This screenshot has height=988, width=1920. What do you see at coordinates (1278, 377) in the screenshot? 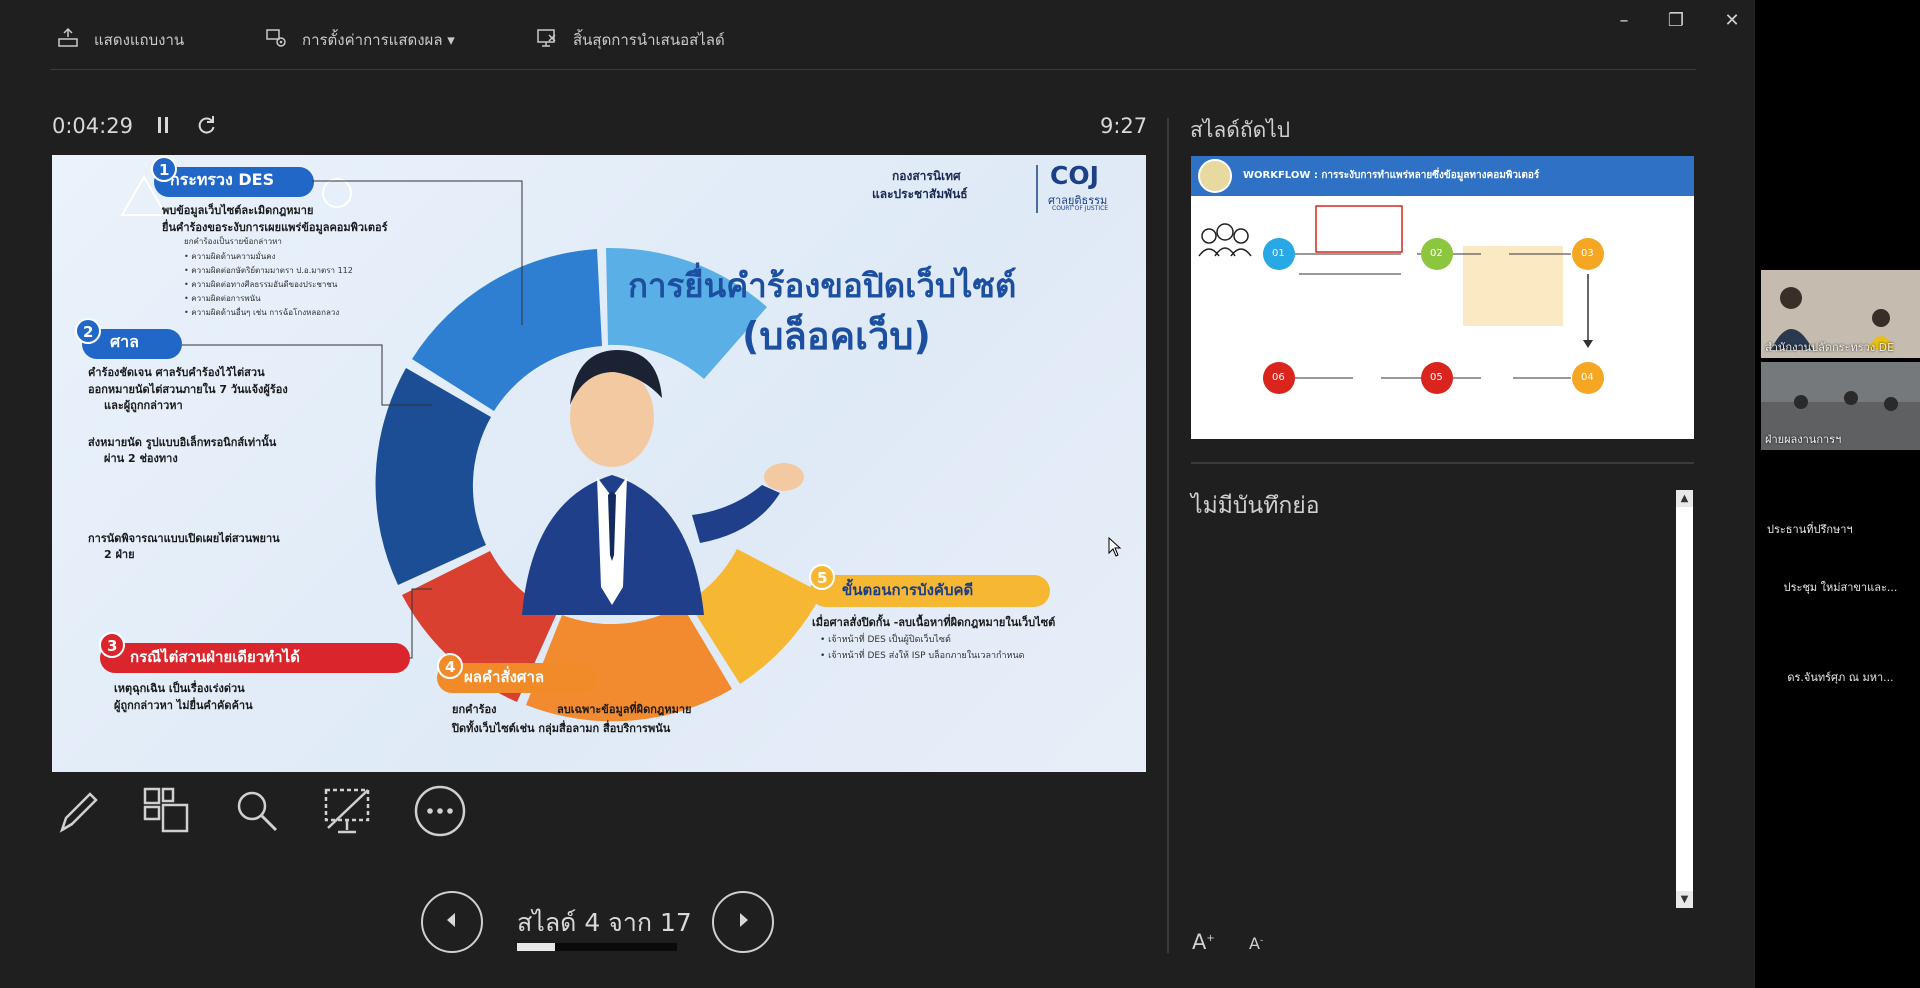
I see `workflow-step-06: 06` at bounding box center [1278, 377].